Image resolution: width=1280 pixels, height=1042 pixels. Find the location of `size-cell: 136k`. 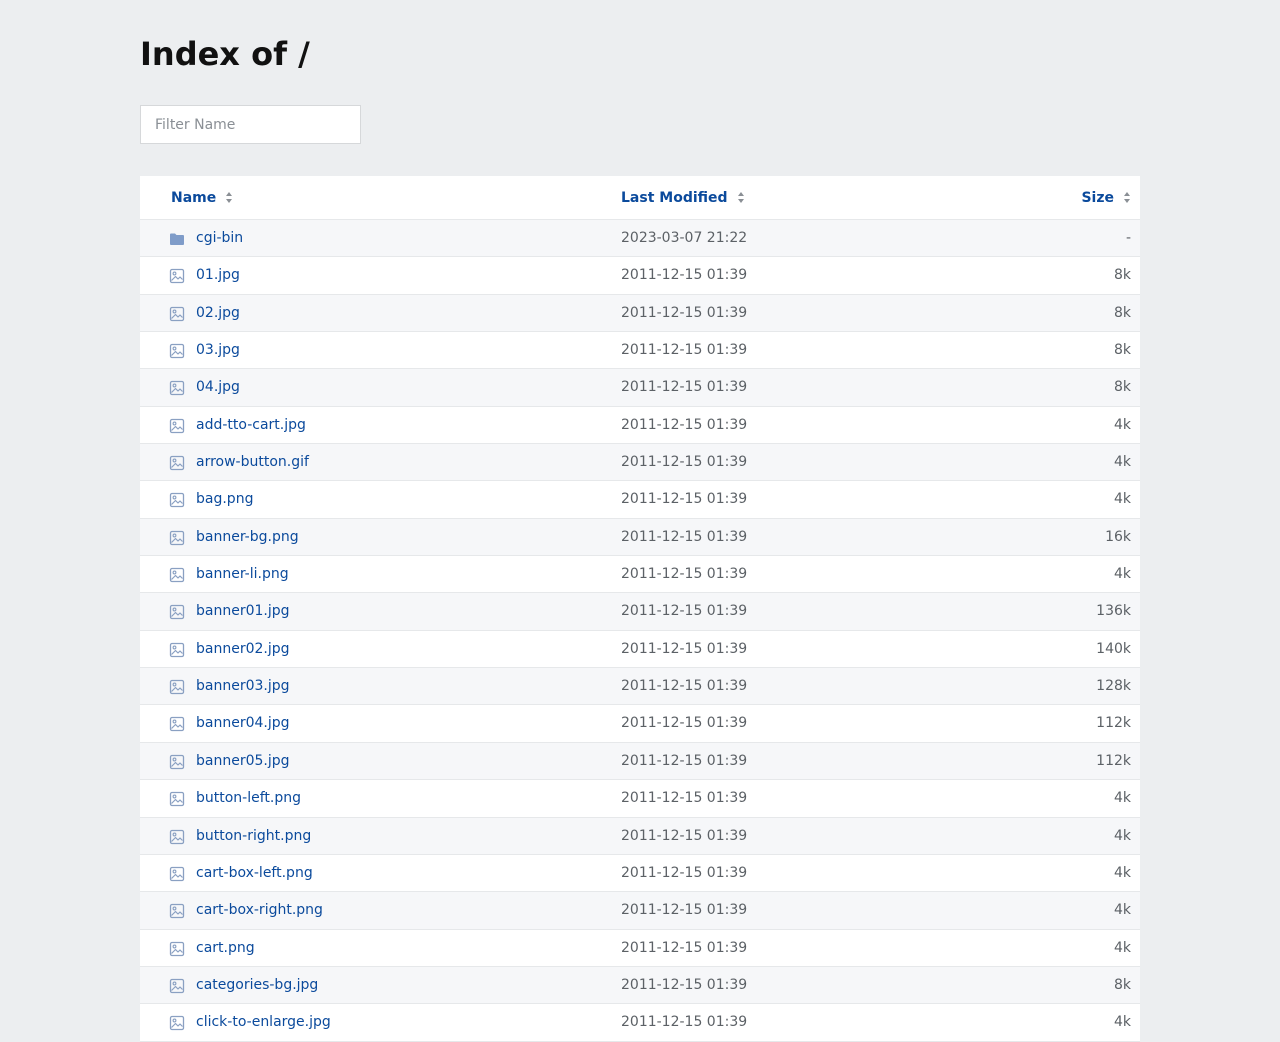

size-cell: 136k is located at coordinates (1113, 611).